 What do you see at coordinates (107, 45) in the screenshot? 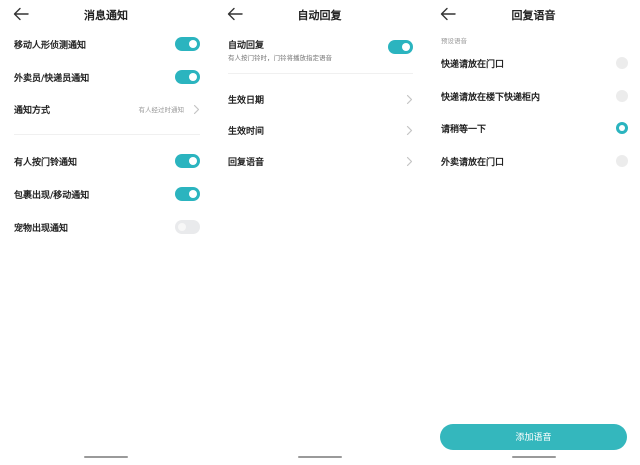
I see `setting-row-motion-detection: 移动人形侦测通知` at bounding box center [107, 45].